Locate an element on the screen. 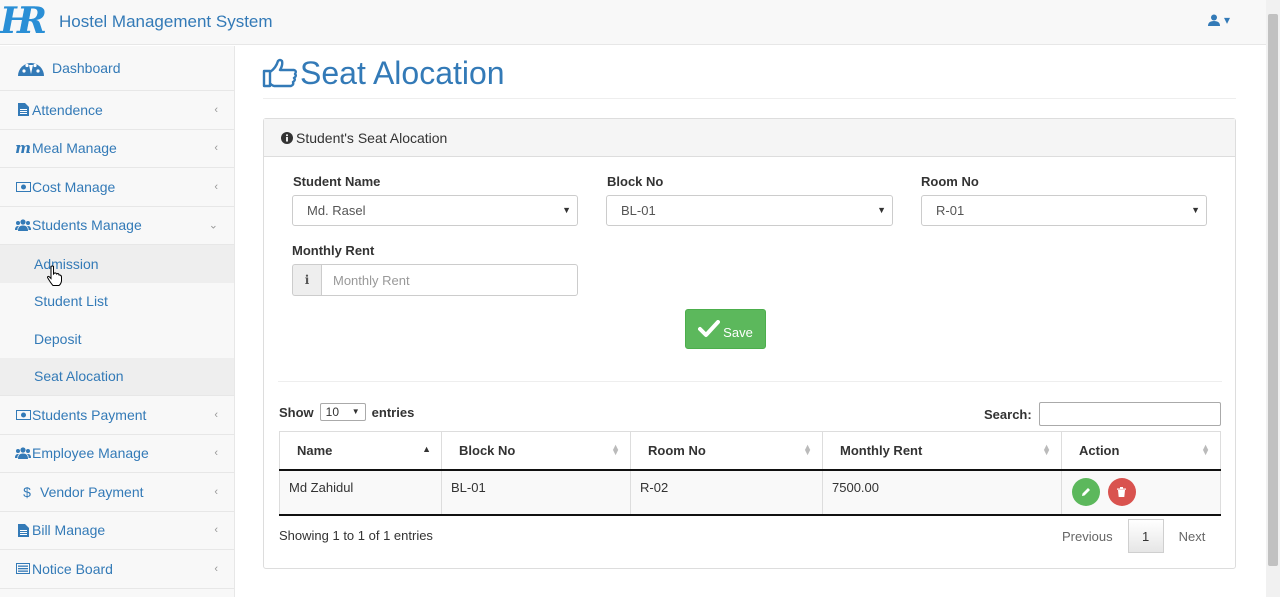 The height and width of the screenshot is (597, 1280). pencil-icon is located at coordinates (1086, 492).